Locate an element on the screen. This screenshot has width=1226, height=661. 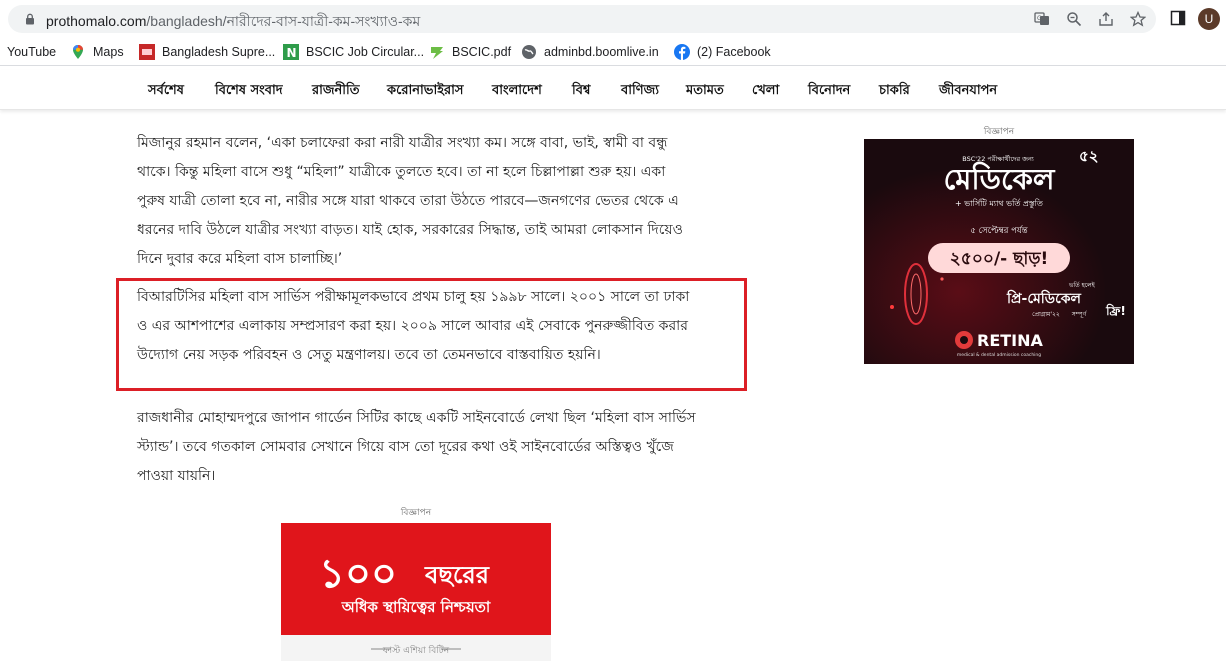
ad-strip-text: ফাস্ট এশিয়া বিটিন is located at coordinates (416, 650).